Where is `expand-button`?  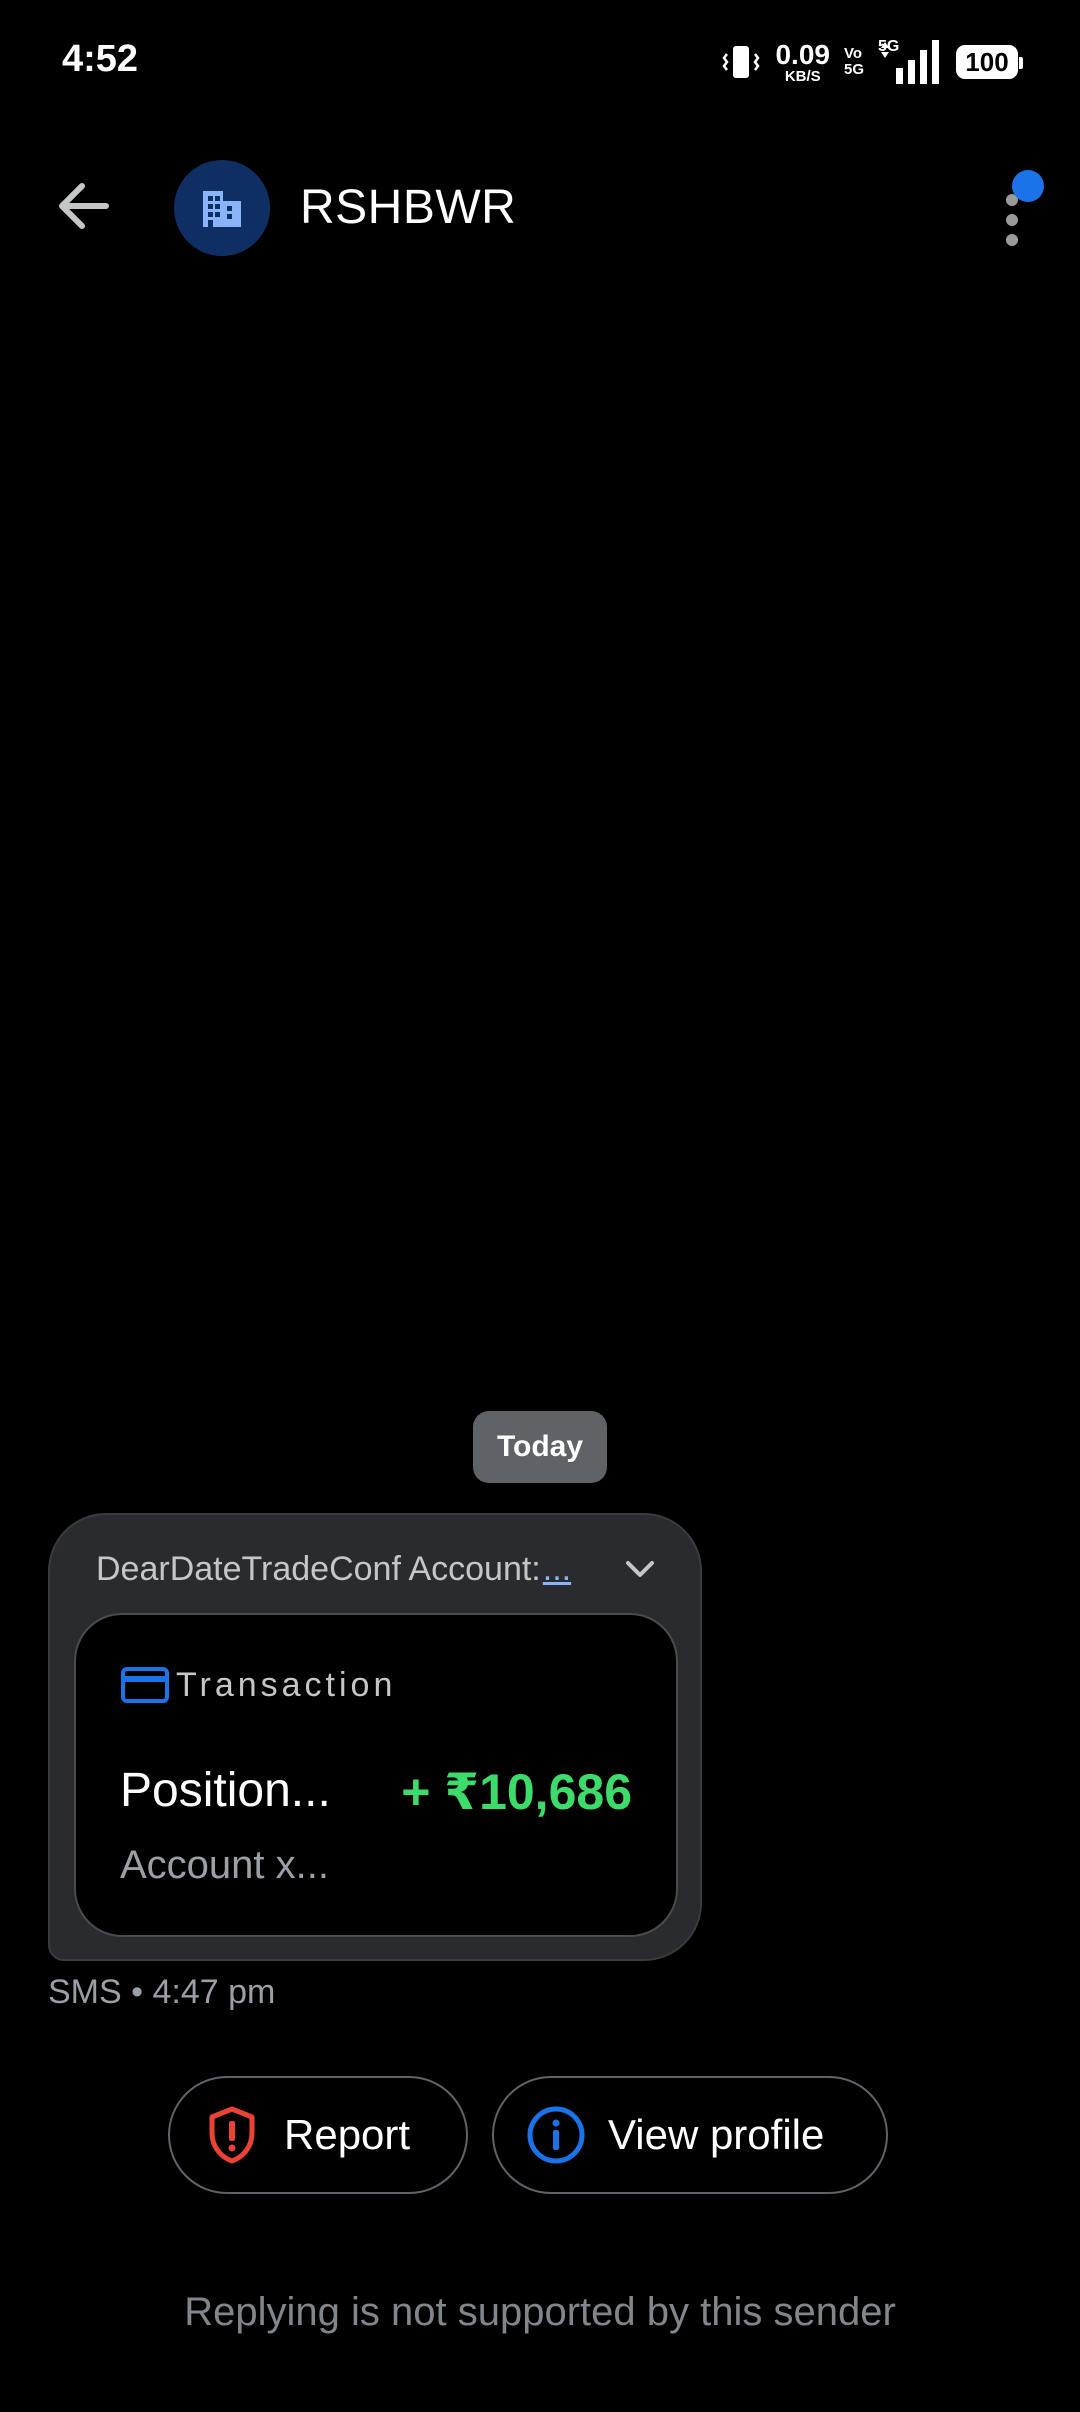
expand-button is located at coordinates (640, 1569).